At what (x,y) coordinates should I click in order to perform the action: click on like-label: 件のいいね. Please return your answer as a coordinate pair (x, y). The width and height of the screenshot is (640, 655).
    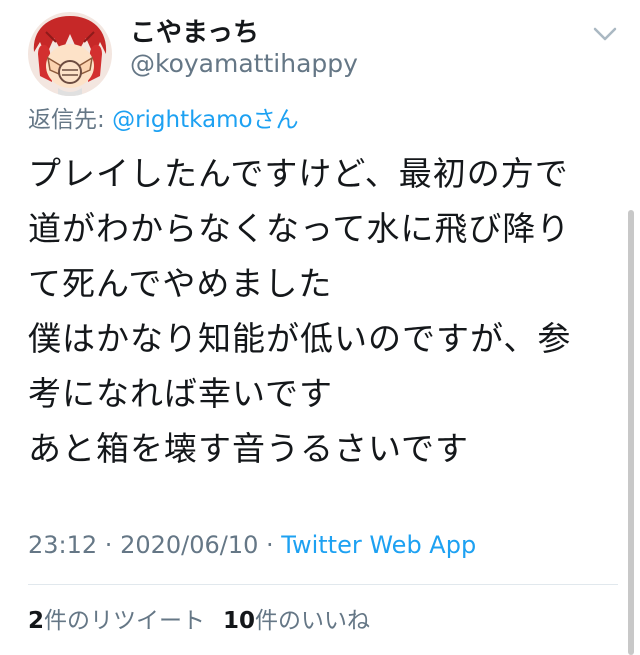
    Looking at the image, I should click on (313, 621).